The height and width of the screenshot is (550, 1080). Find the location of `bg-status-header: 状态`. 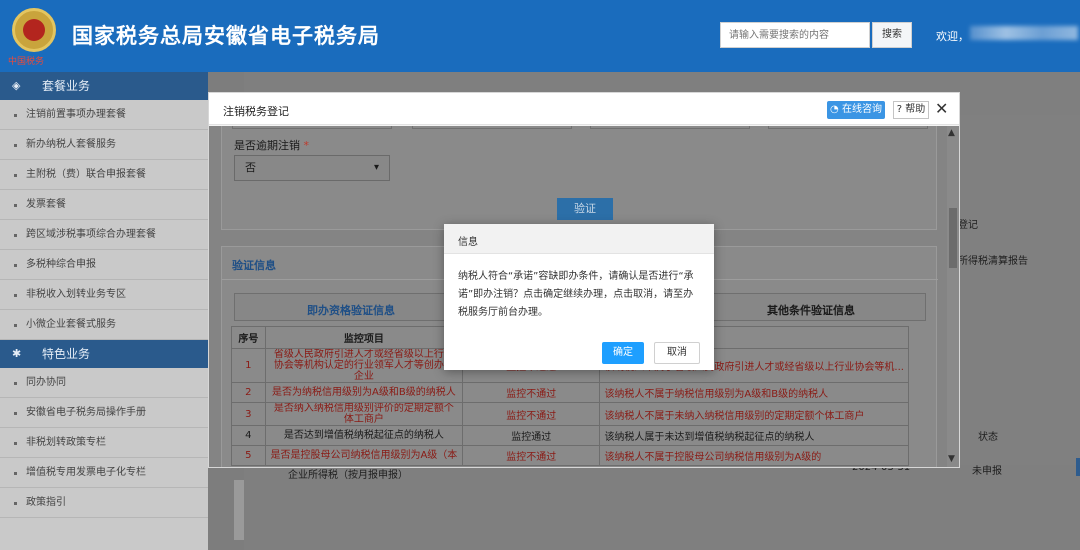

bg-status-header: 状态 is located at coordinates (988, 437).